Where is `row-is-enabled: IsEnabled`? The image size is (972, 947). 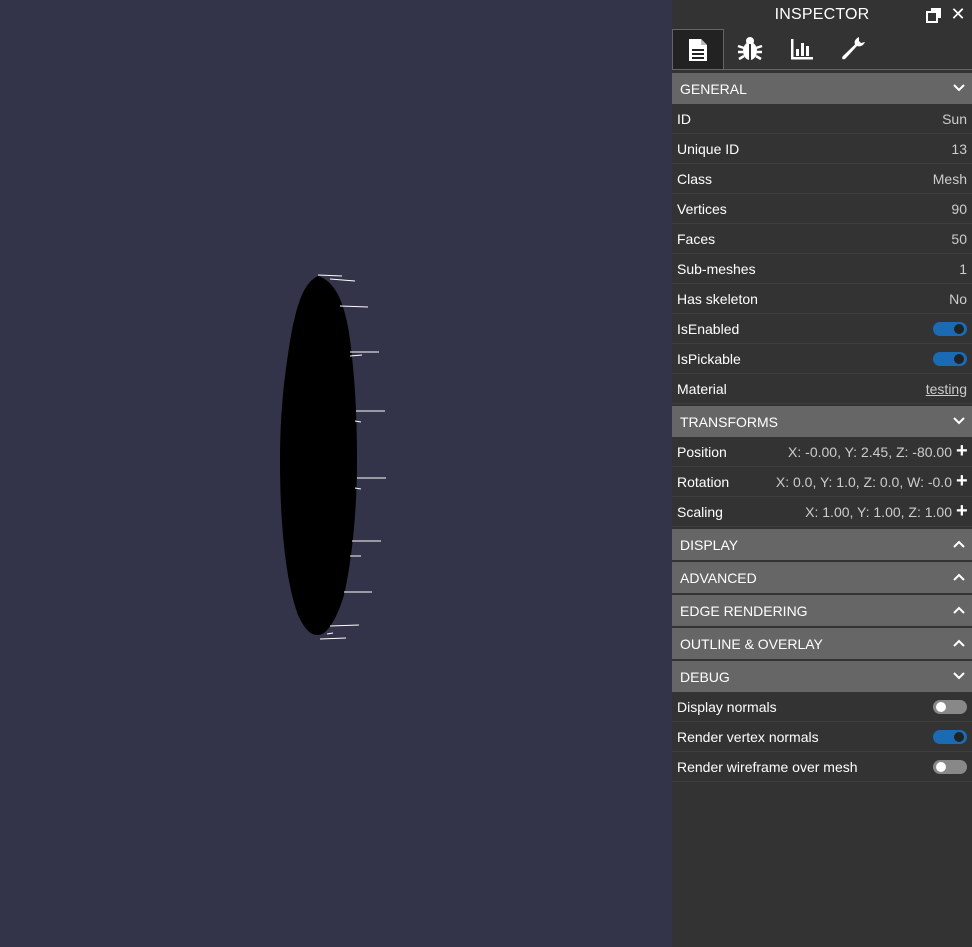 row-is-enabled: IsEnabled is located at coordinates (822, 329).